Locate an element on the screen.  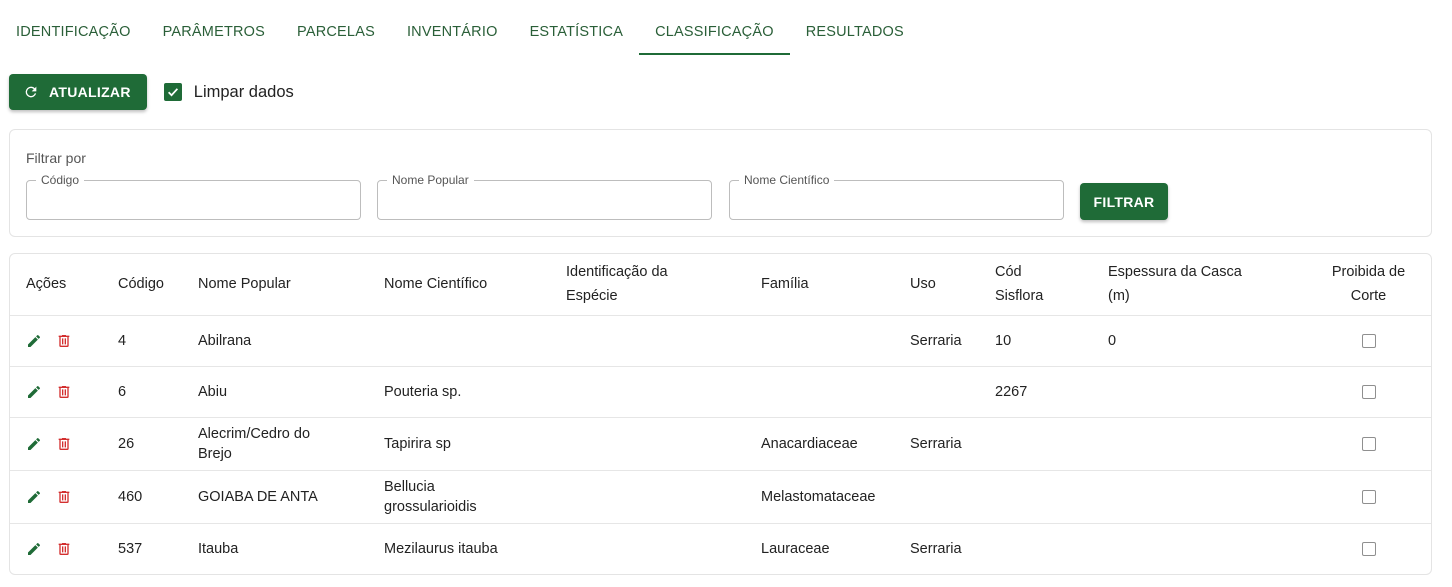
cell-codigo: 6 is located at coordinates (158, 391).